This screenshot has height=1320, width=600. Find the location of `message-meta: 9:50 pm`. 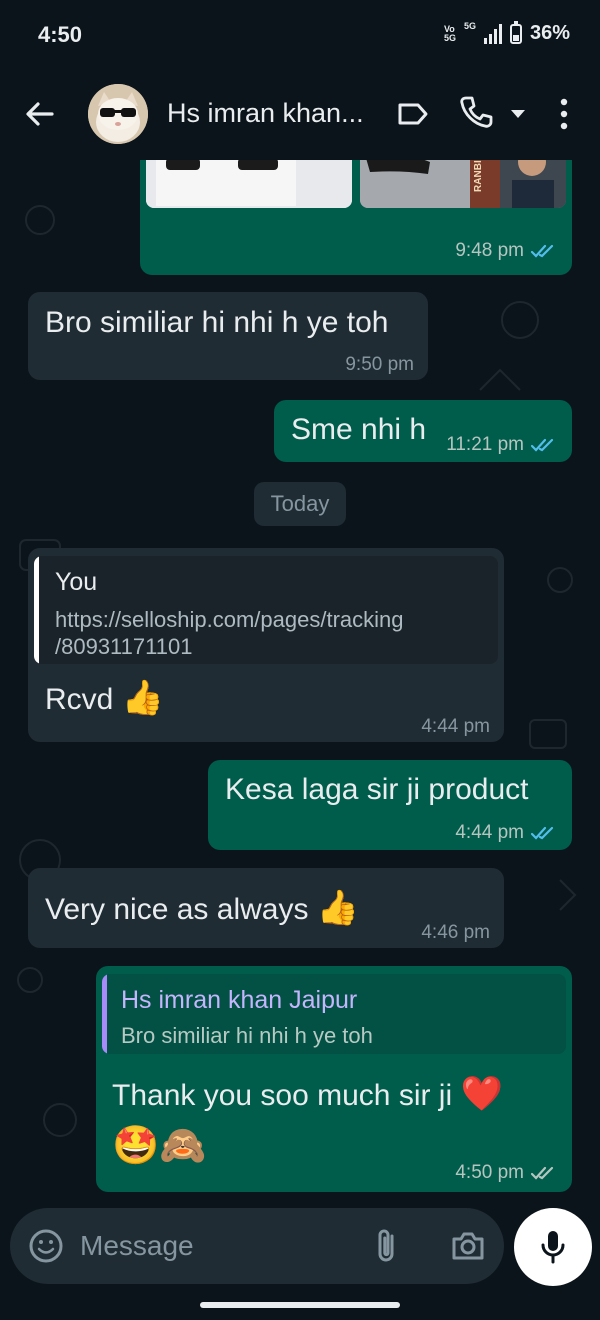

message-meta: 9:50 pm is located at coordinates (379, 365).